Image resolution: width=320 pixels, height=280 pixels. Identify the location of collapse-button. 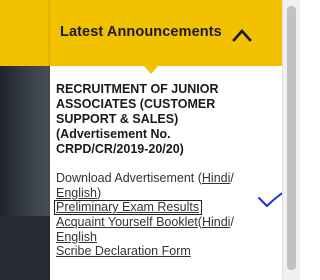
(242, 35).